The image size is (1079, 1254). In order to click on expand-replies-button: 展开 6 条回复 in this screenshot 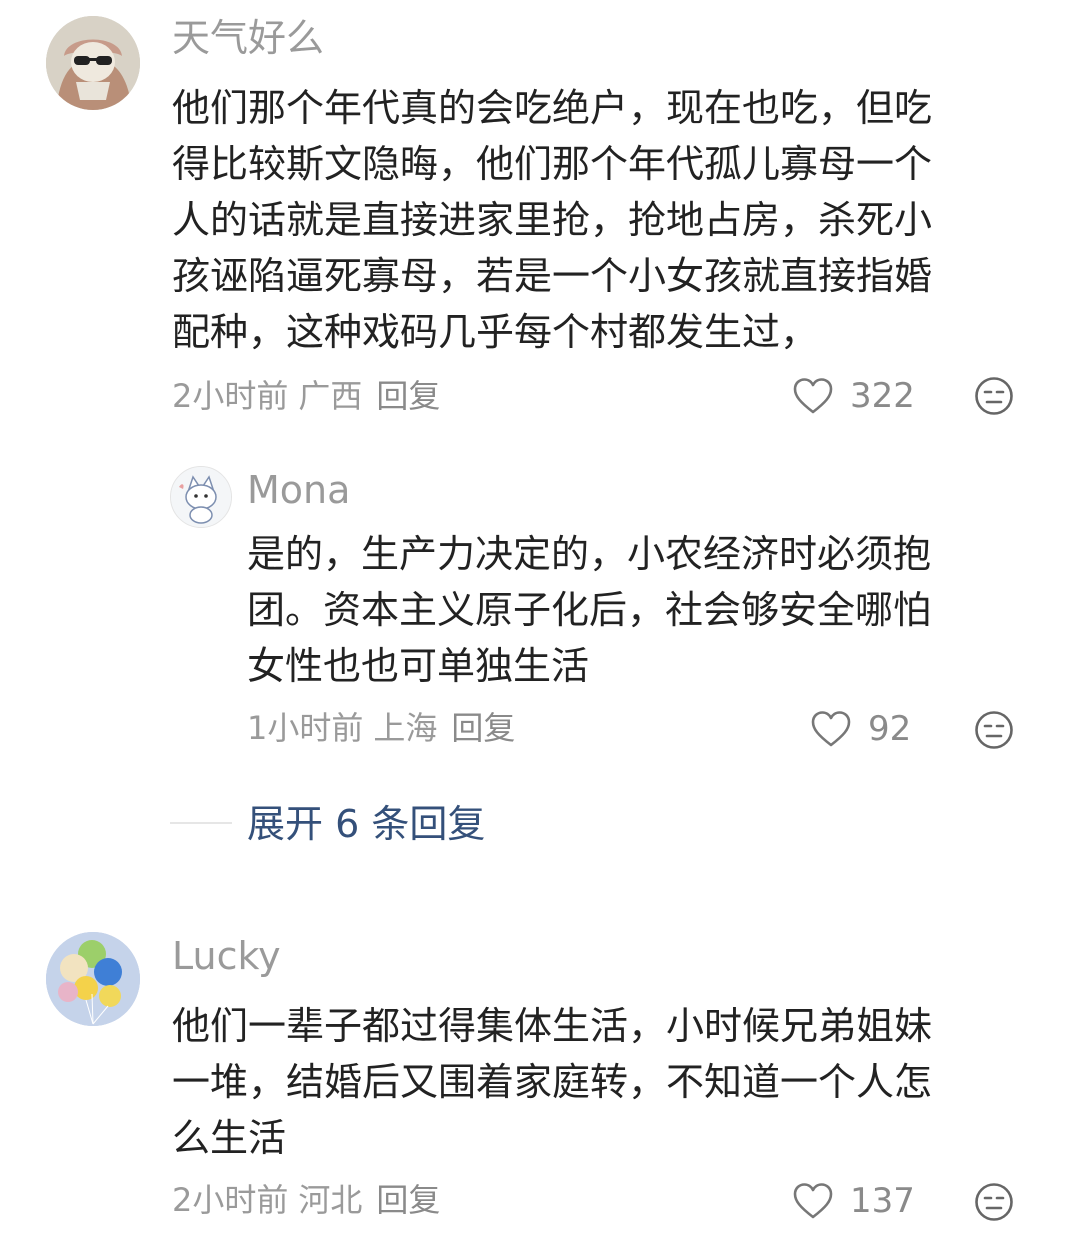, I will do `click(366, 824)`.